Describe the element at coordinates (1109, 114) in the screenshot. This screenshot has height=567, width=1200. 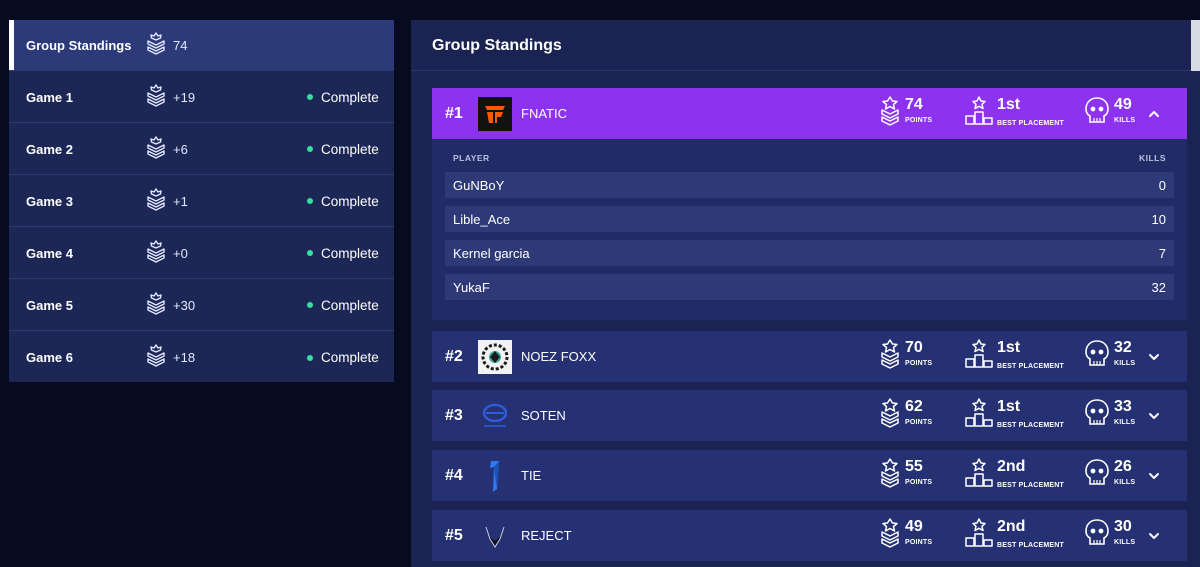
I see `kills-stat: 49 KILLS` at that location.